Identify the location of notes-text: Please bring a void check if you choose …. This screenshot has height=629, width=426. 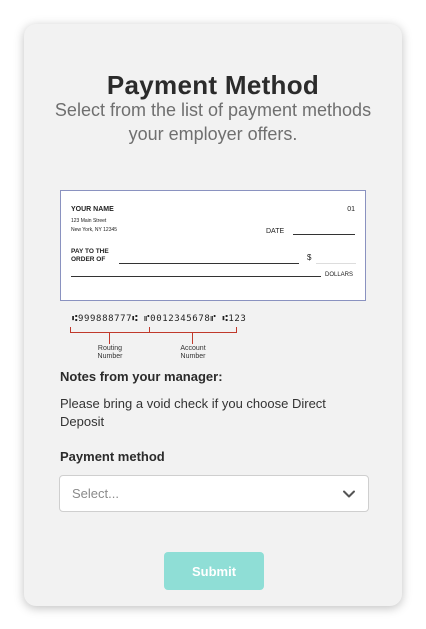
(193, 412).